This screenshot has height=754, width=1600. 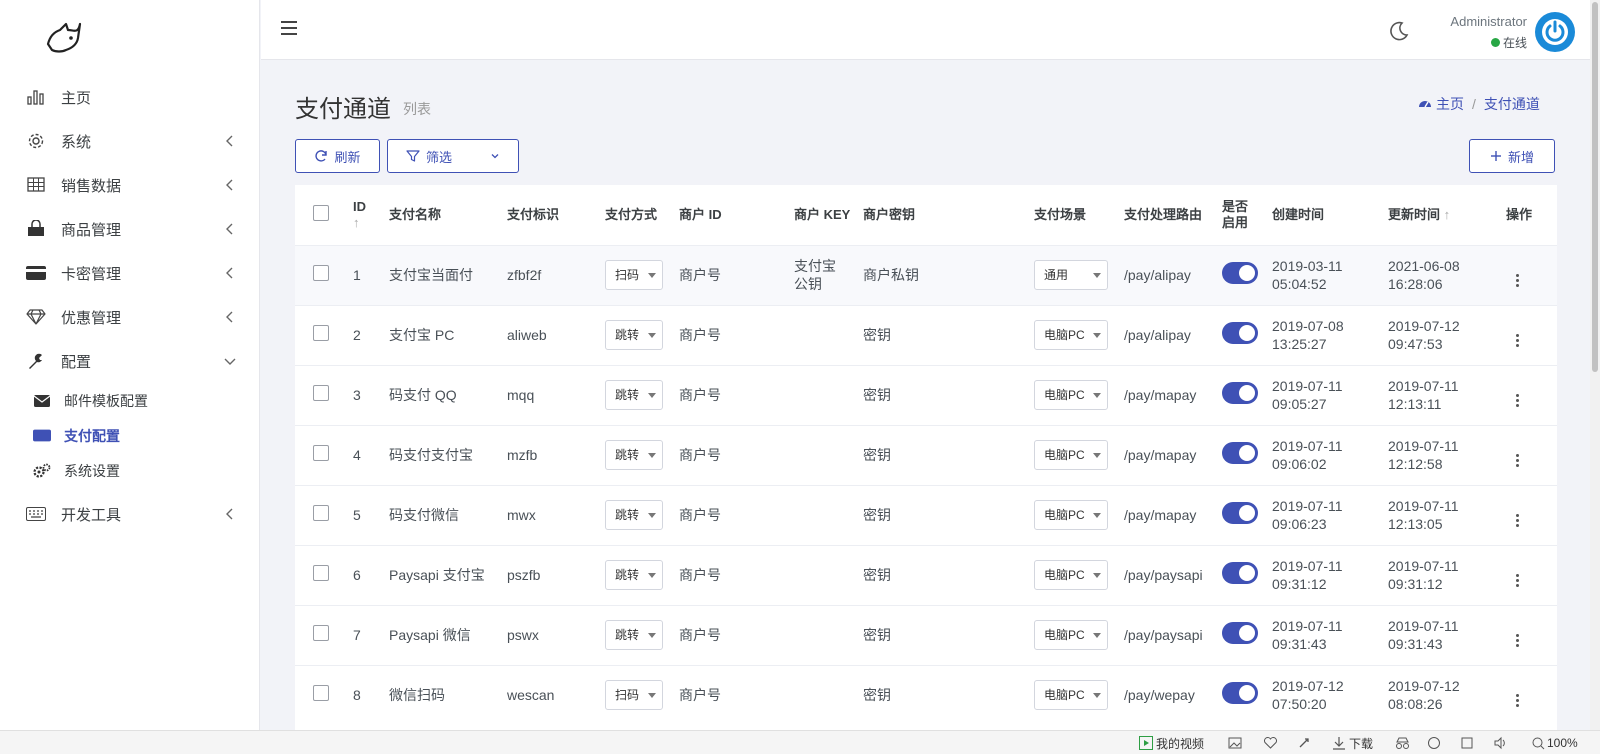 What do you see at coordinates (1511, 104) in the screenshot?
I see `breadcrumb-current: 支付通道` at bounding box center [1511, 104].